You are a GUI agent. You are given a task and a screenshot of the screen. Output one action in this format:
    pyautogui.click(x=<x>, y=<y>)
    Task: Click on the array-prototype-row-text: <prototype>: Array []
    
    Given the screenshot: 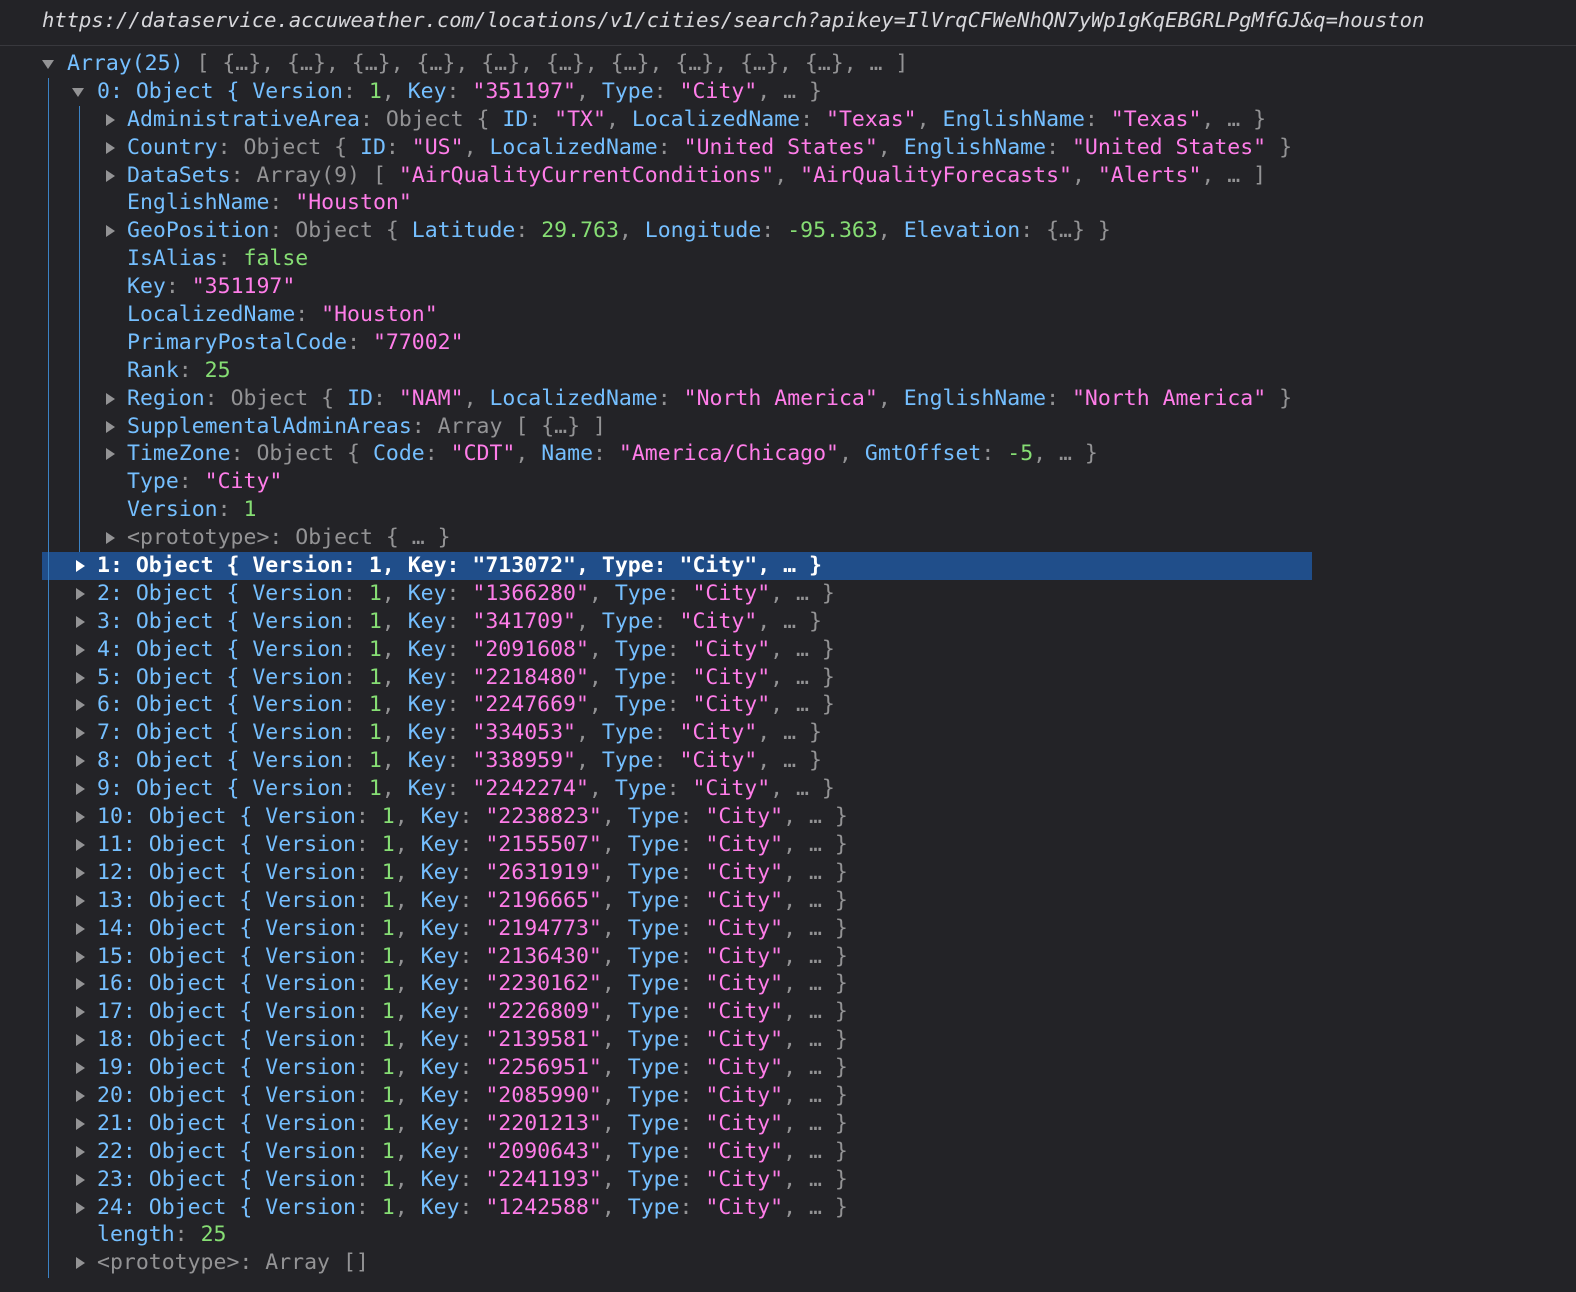 What is the action you would take?
    pyautogui.click(x=233, y=1263)
    